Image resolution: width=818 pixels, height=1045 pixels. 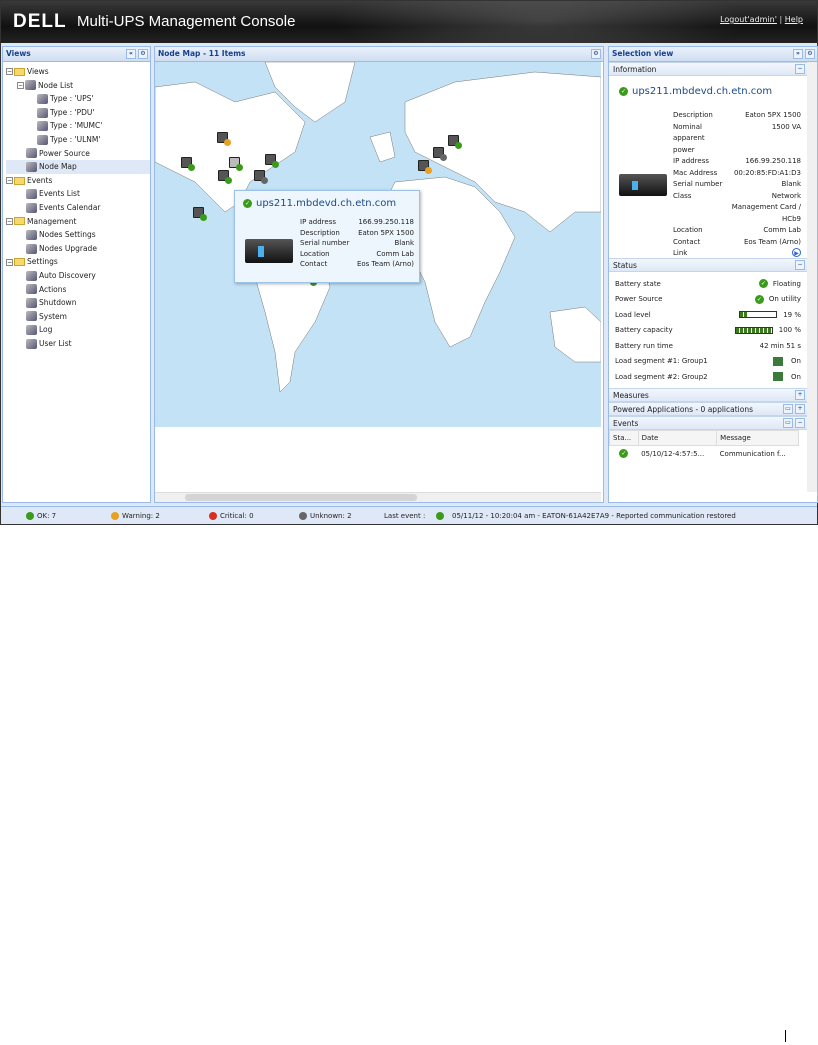 What do you see at coordinates (683, 409) in the screenshot?
I see `powered-applications-title: Powered Applications - 0 applications` at bounding box center [683, 409].